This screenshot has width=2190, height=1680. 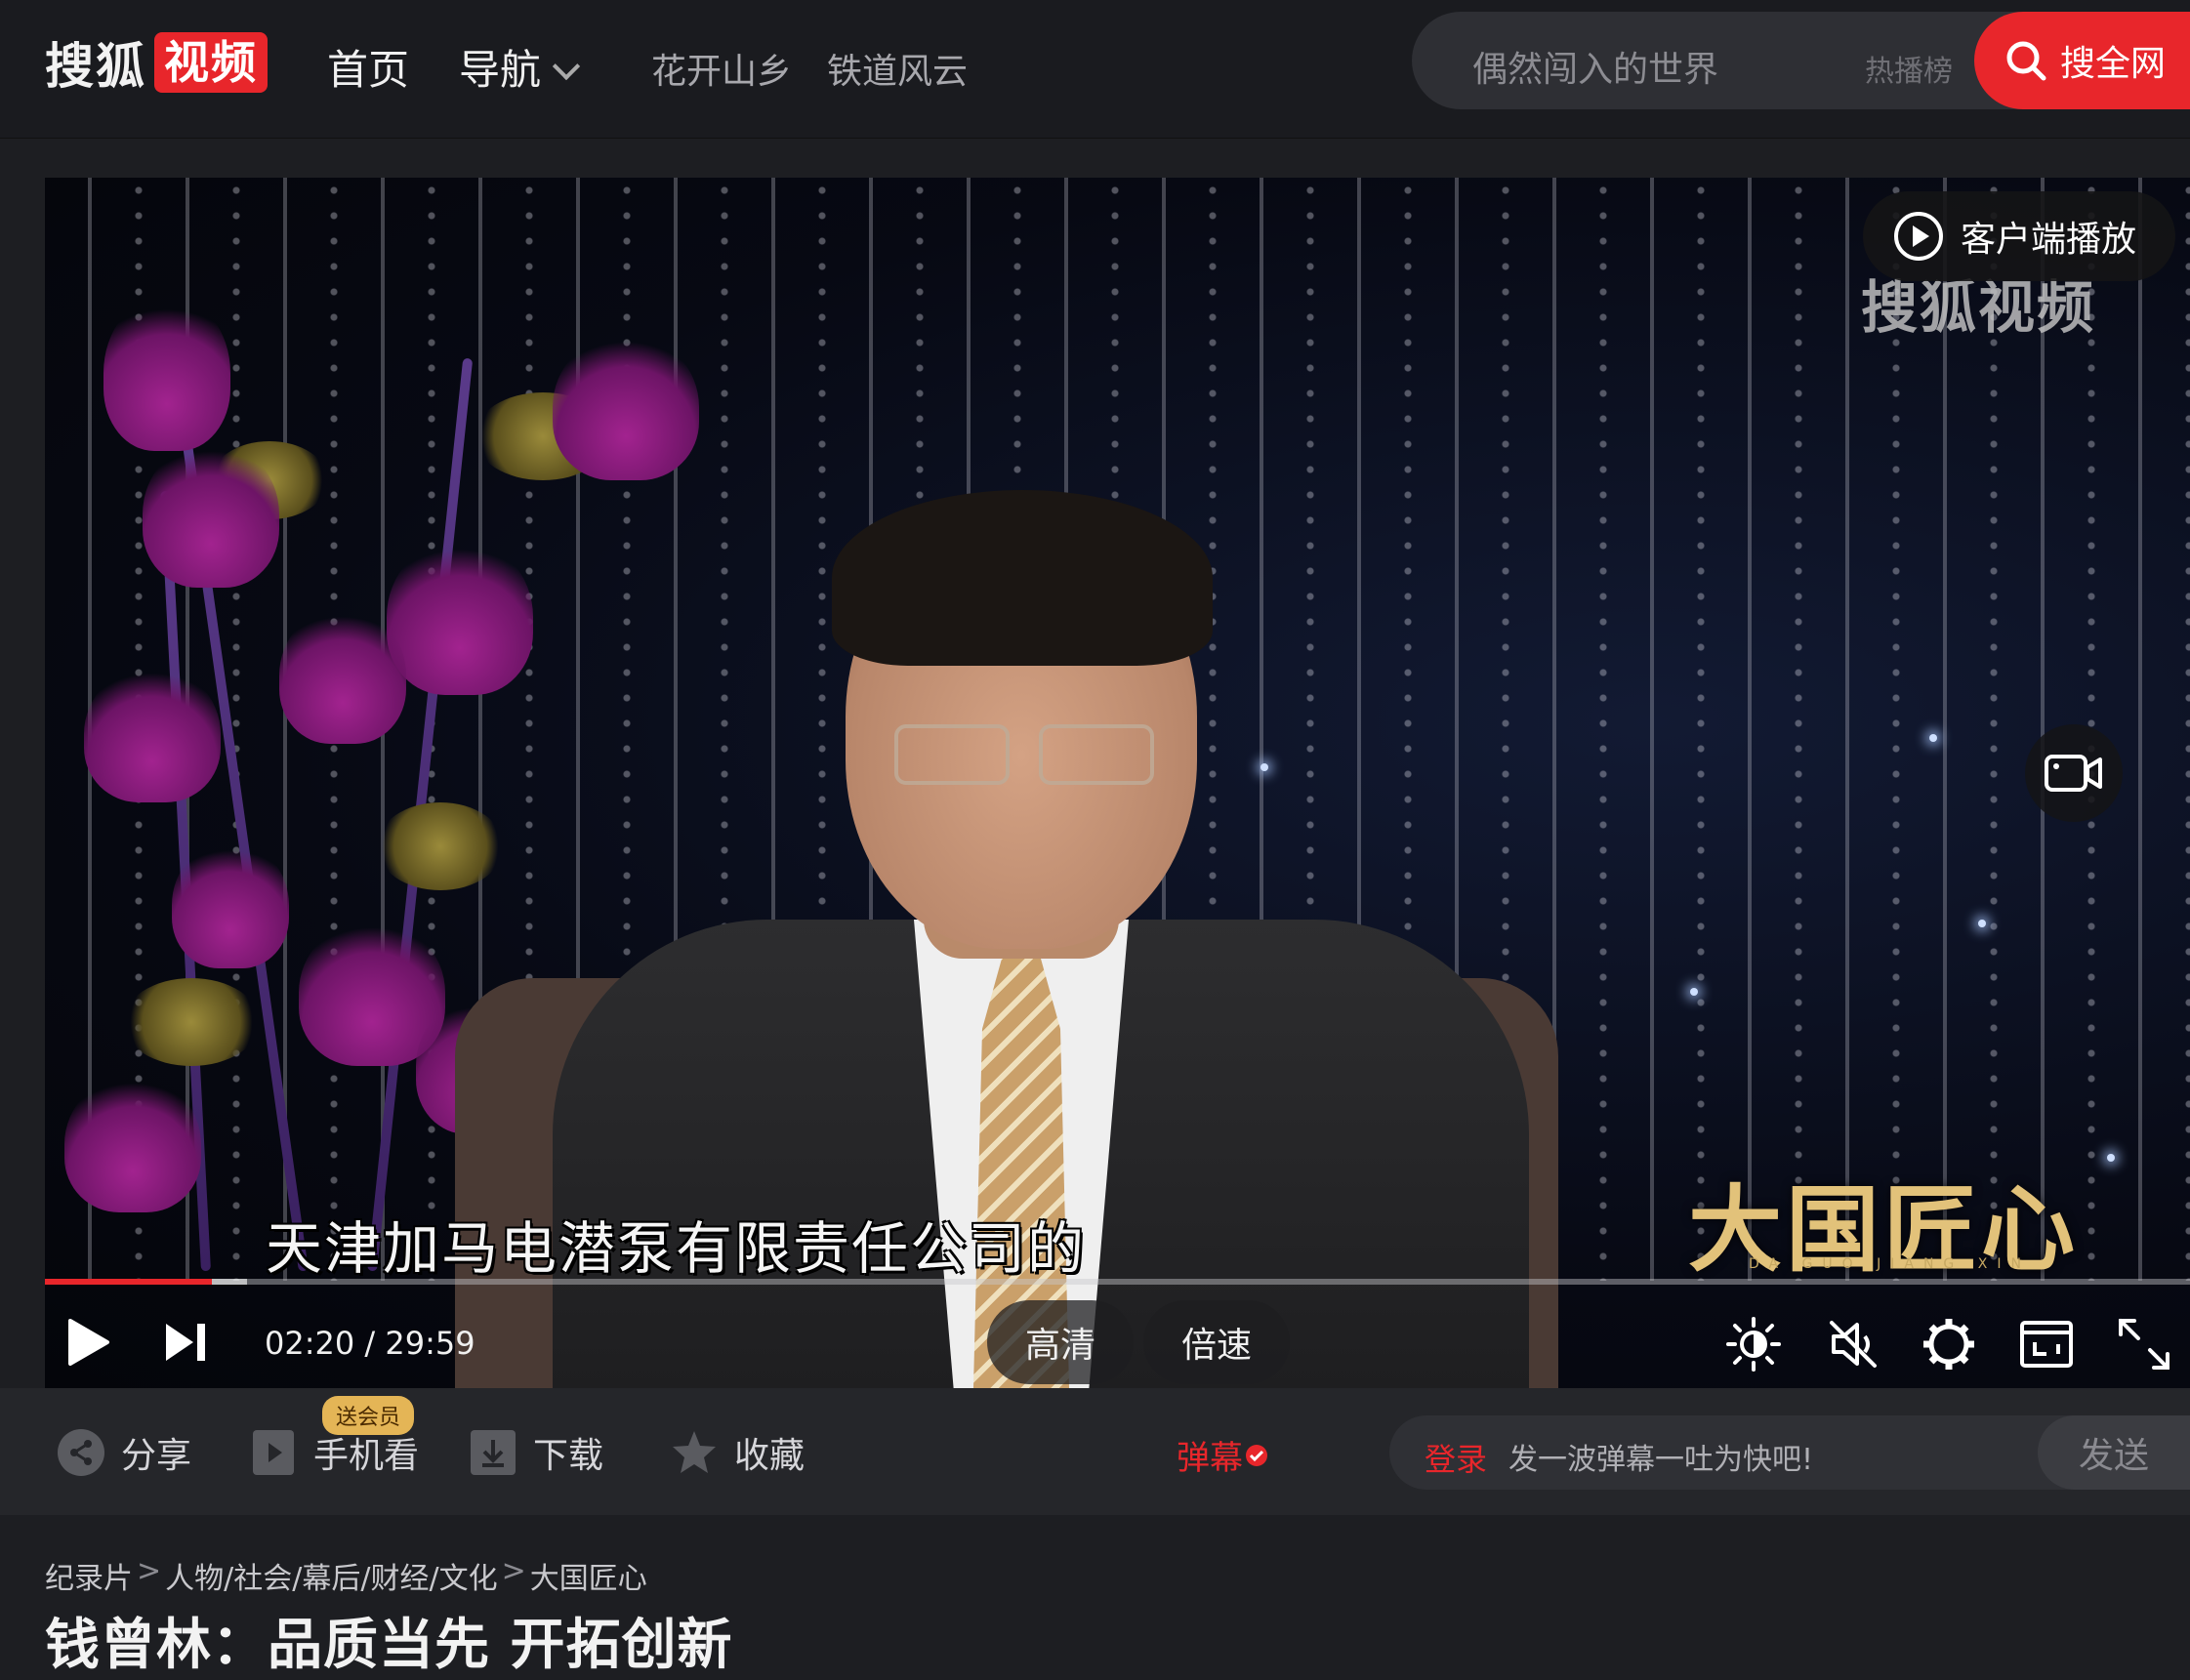 I want to click on top-header: 搜狐 视频 首页 导航 花开山乡 铁道风云 偶然闯入的世界 热播榜 搜全网, so click(x=1095, y=69).